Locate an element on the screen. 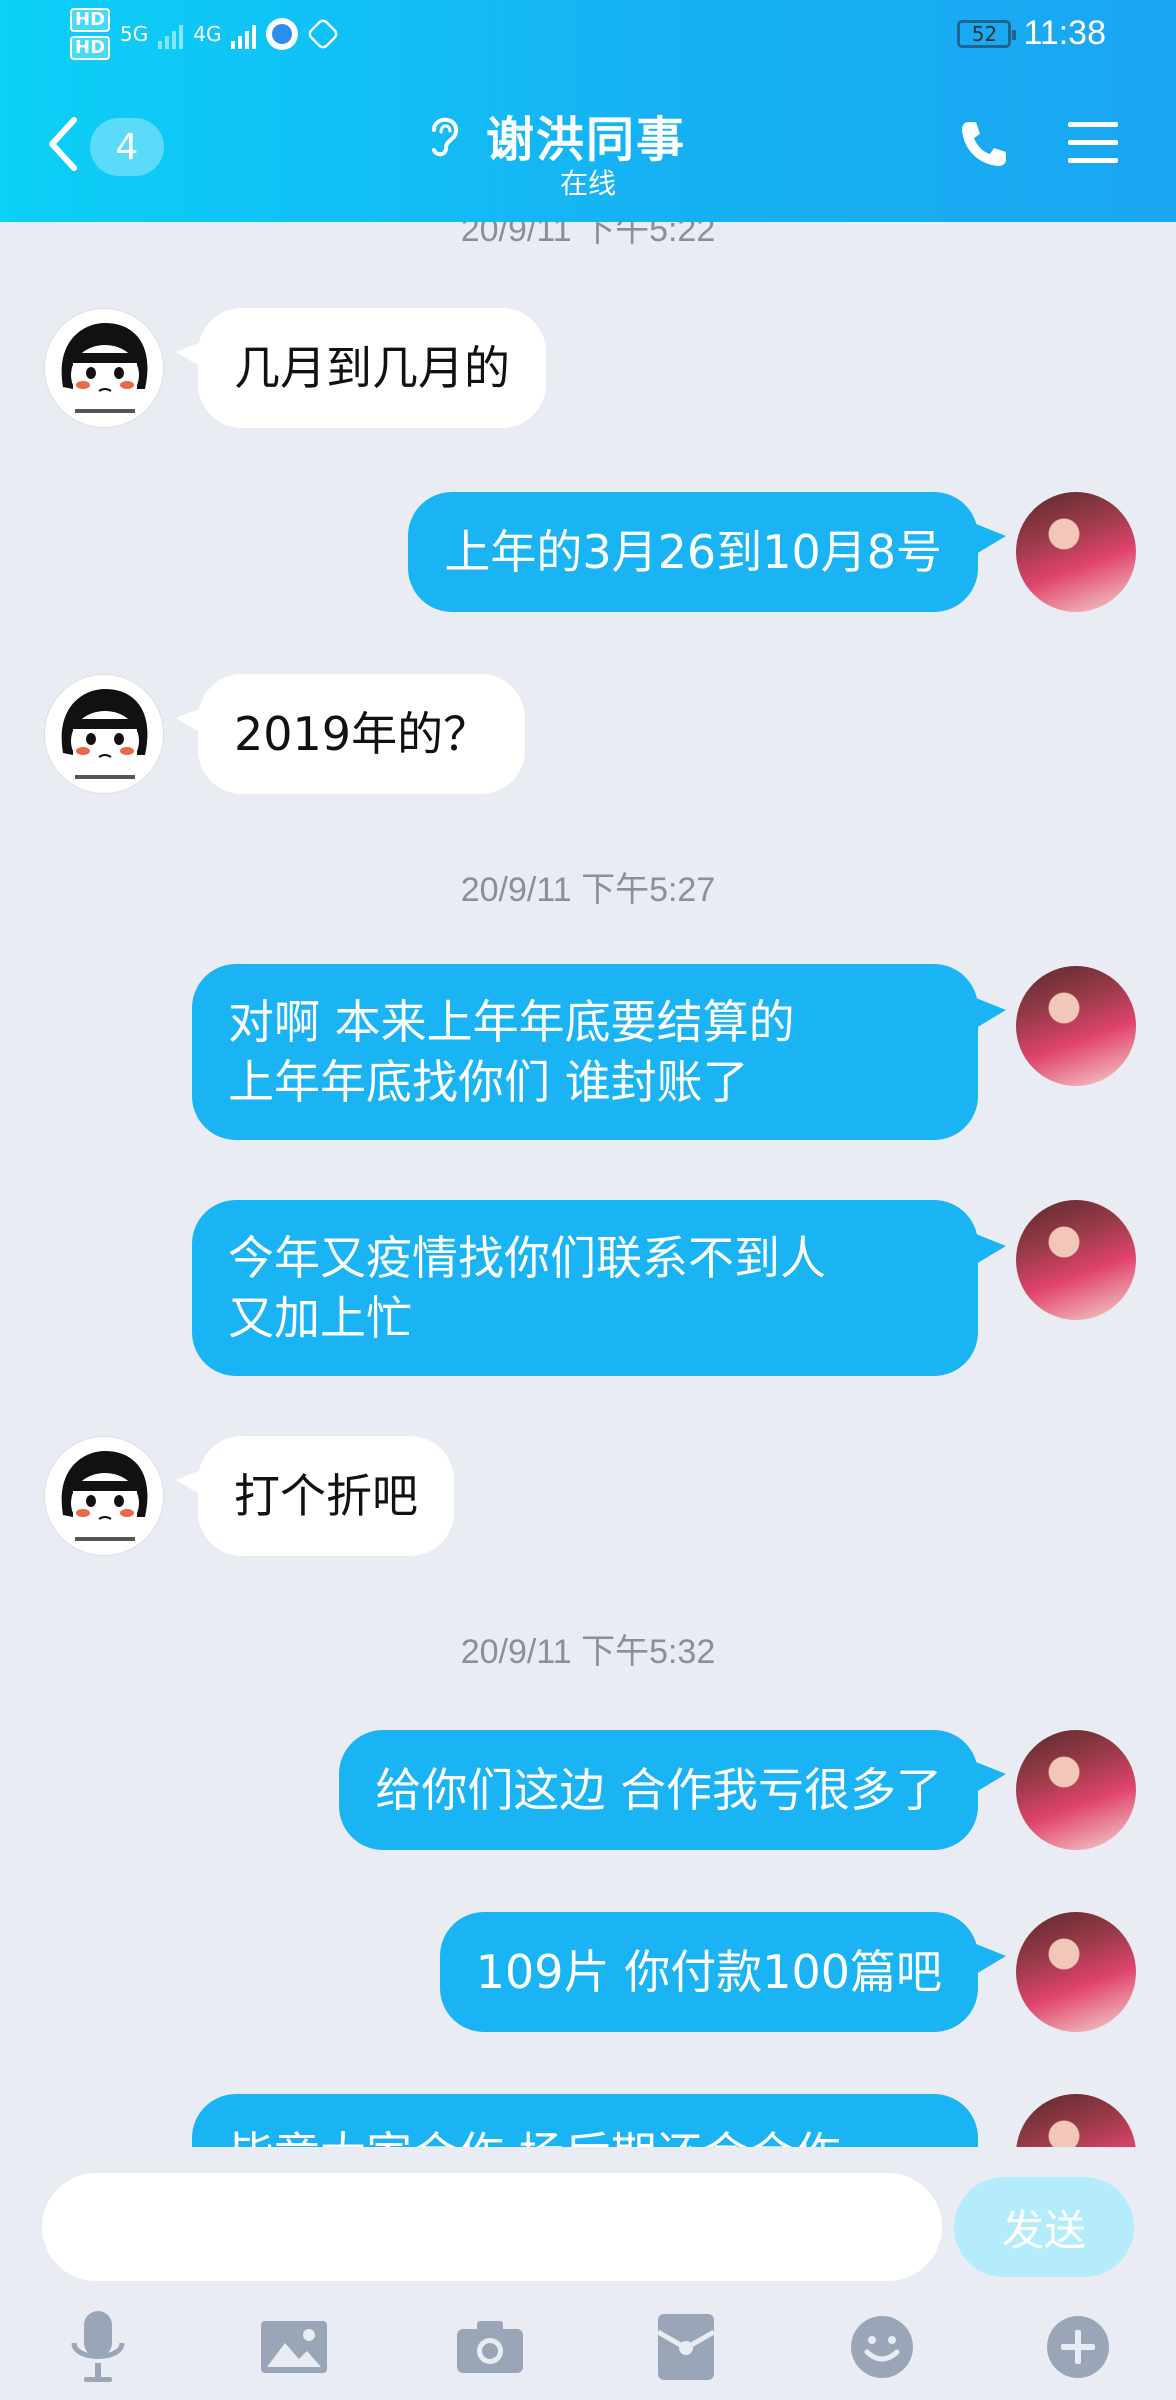  red-packet-icon is located at coordinates (686, 2347).